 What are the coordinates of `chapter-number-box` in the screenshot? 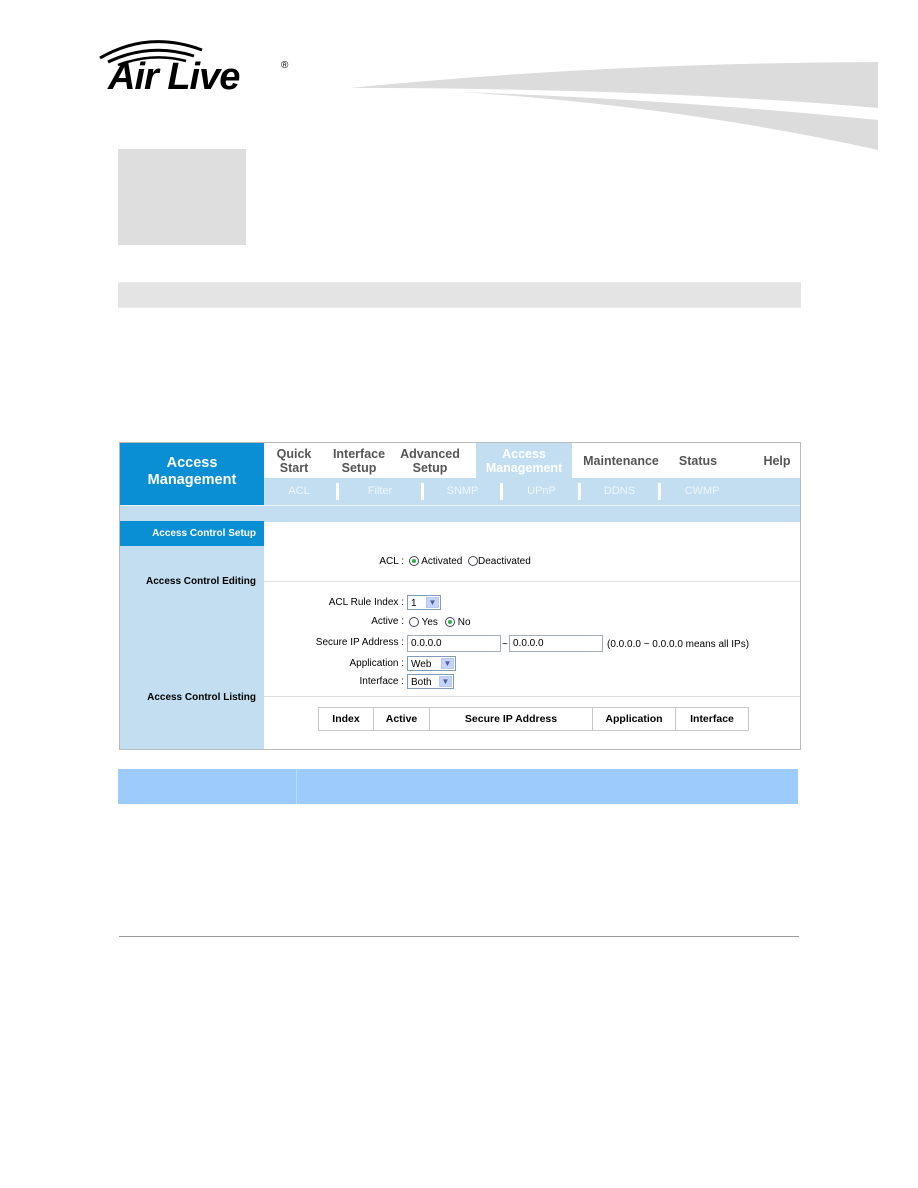 It's located at (182, 197).